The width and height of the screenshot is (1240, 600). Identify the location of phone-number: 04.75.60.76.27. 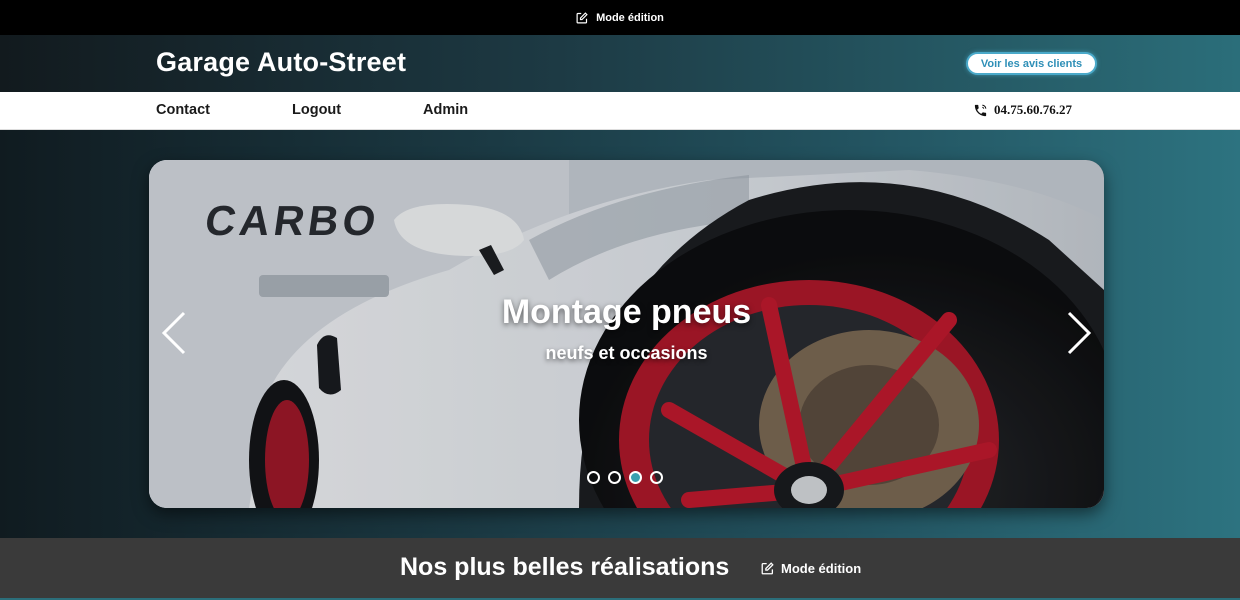
(1033, 109).